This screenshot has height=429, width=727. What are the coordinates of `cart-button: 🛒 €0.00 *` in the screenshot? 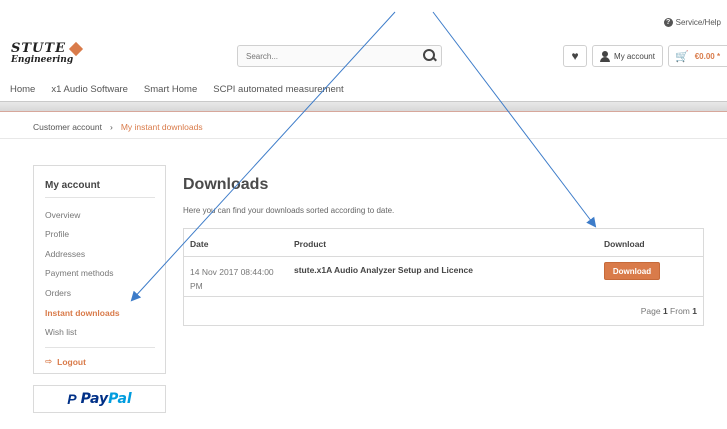 It's located at (697, 56).